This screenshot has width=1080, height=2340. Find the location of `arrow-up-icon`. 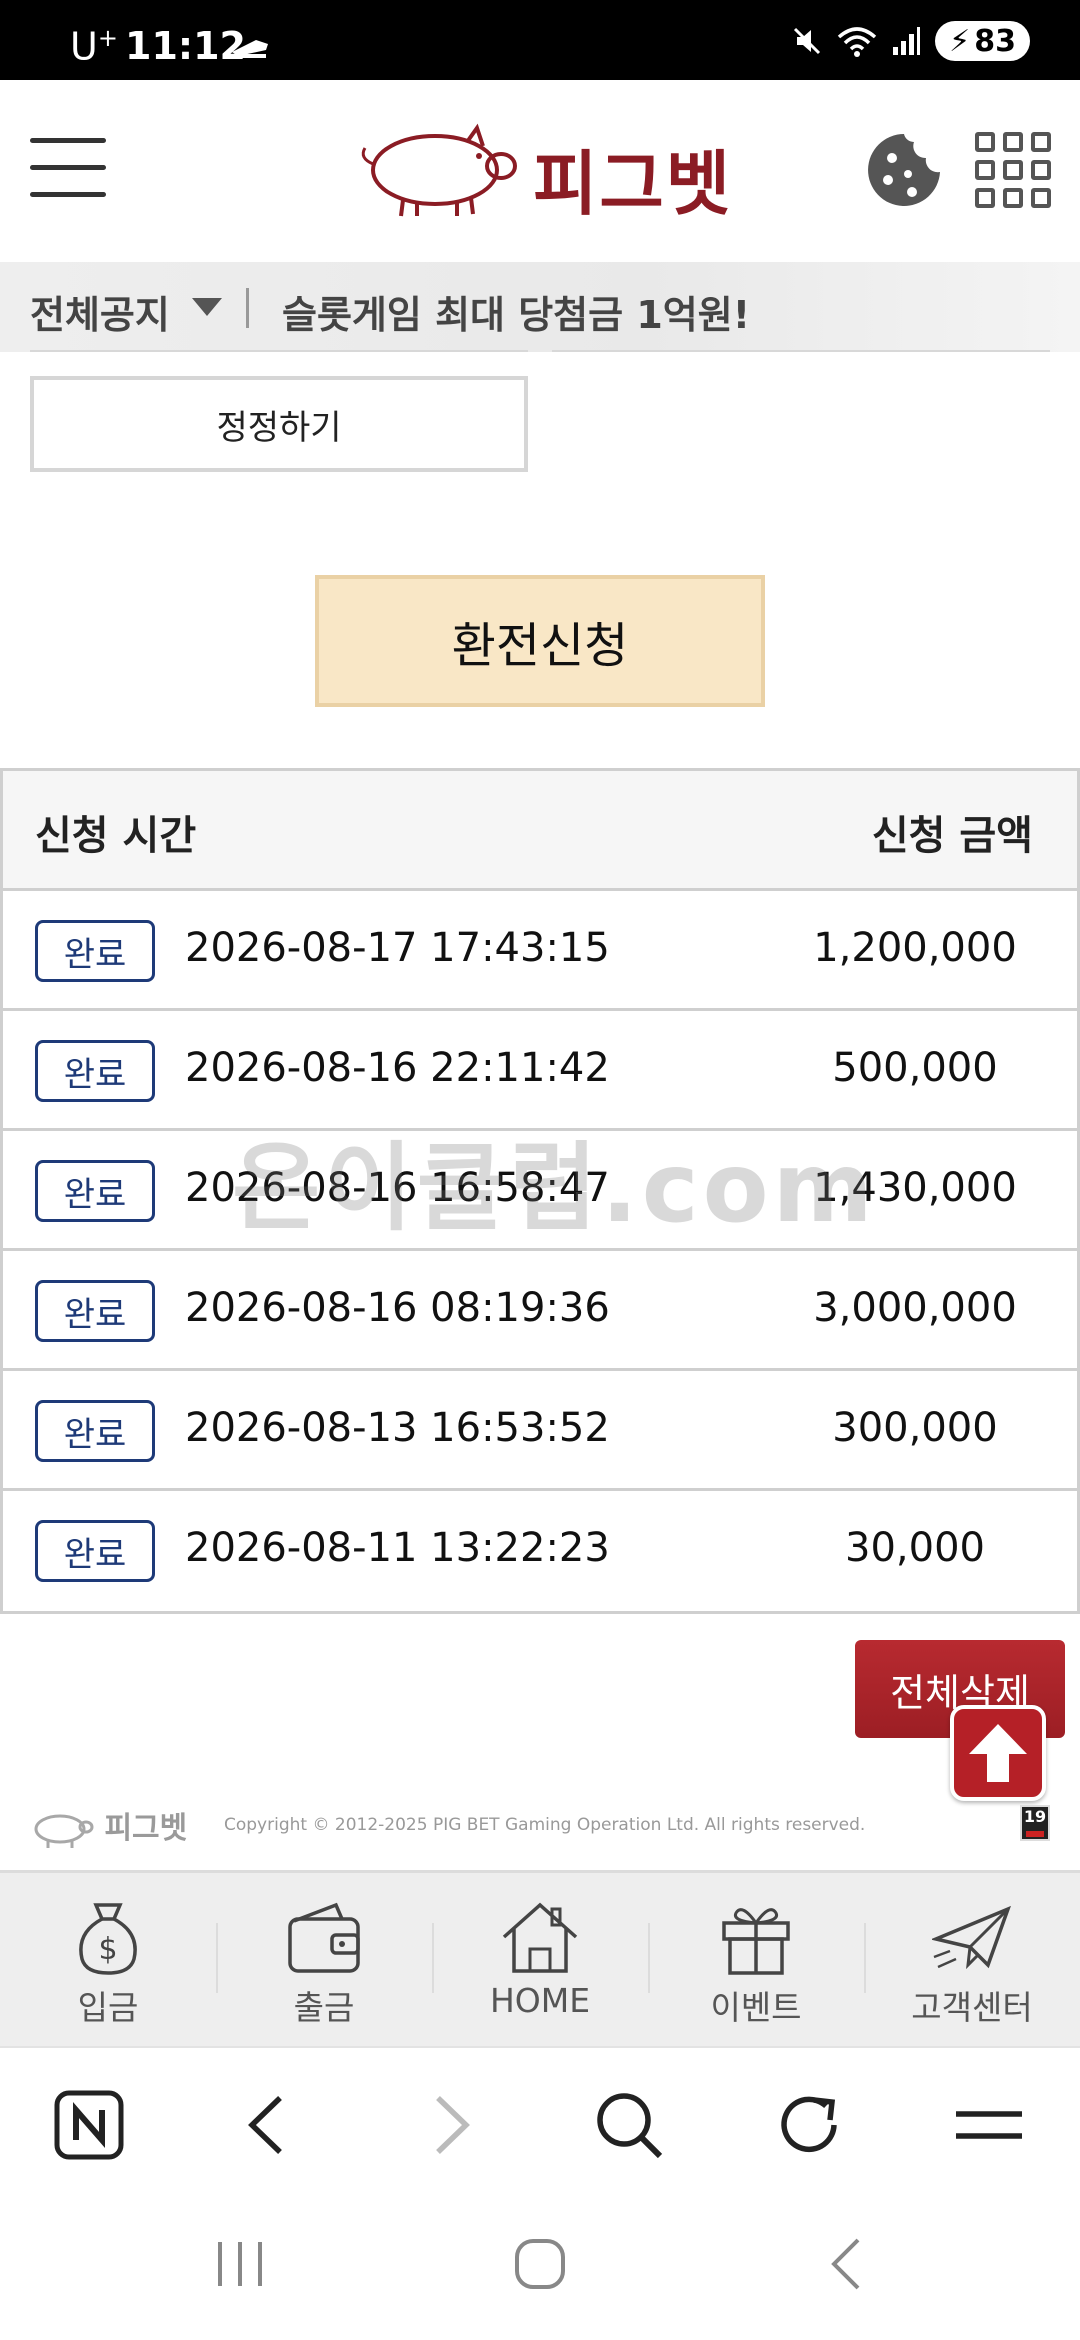

arrow-up-icon is located at coordinates (998, 1753).